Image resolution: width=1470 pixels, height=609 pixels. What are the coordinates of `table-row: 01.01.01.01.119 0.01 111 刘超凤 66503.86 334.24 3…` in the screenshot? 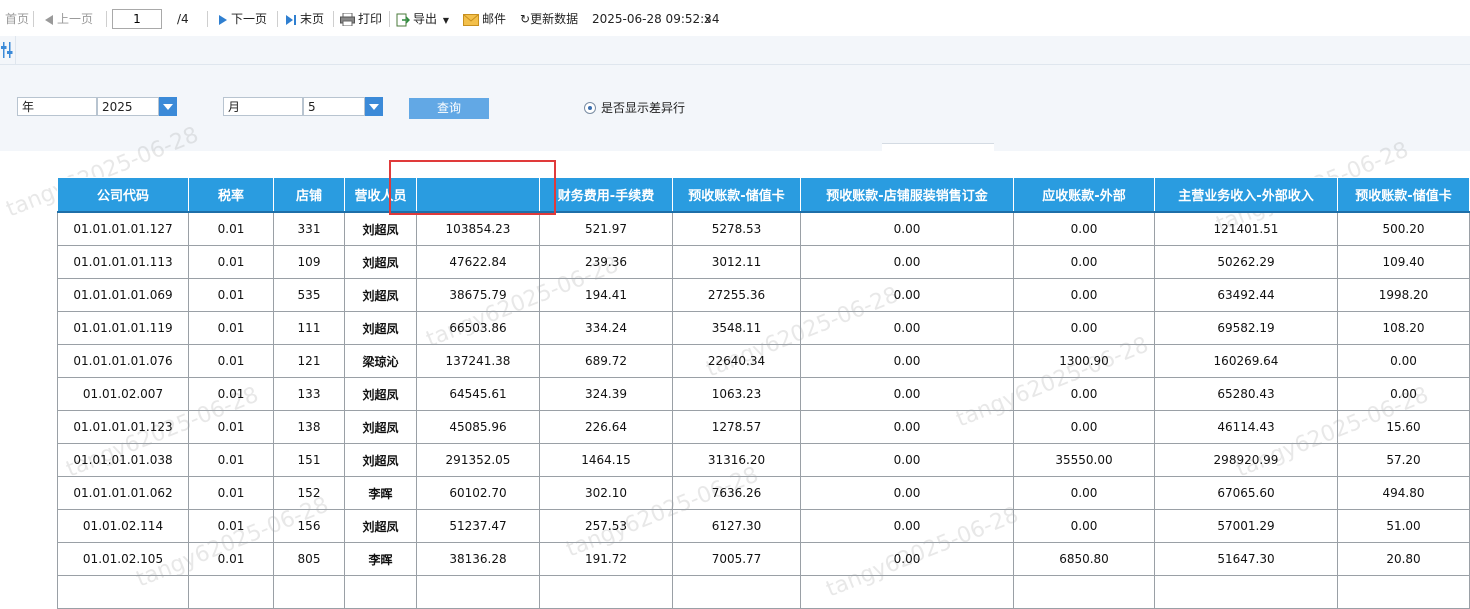 It's located at (763, 328).